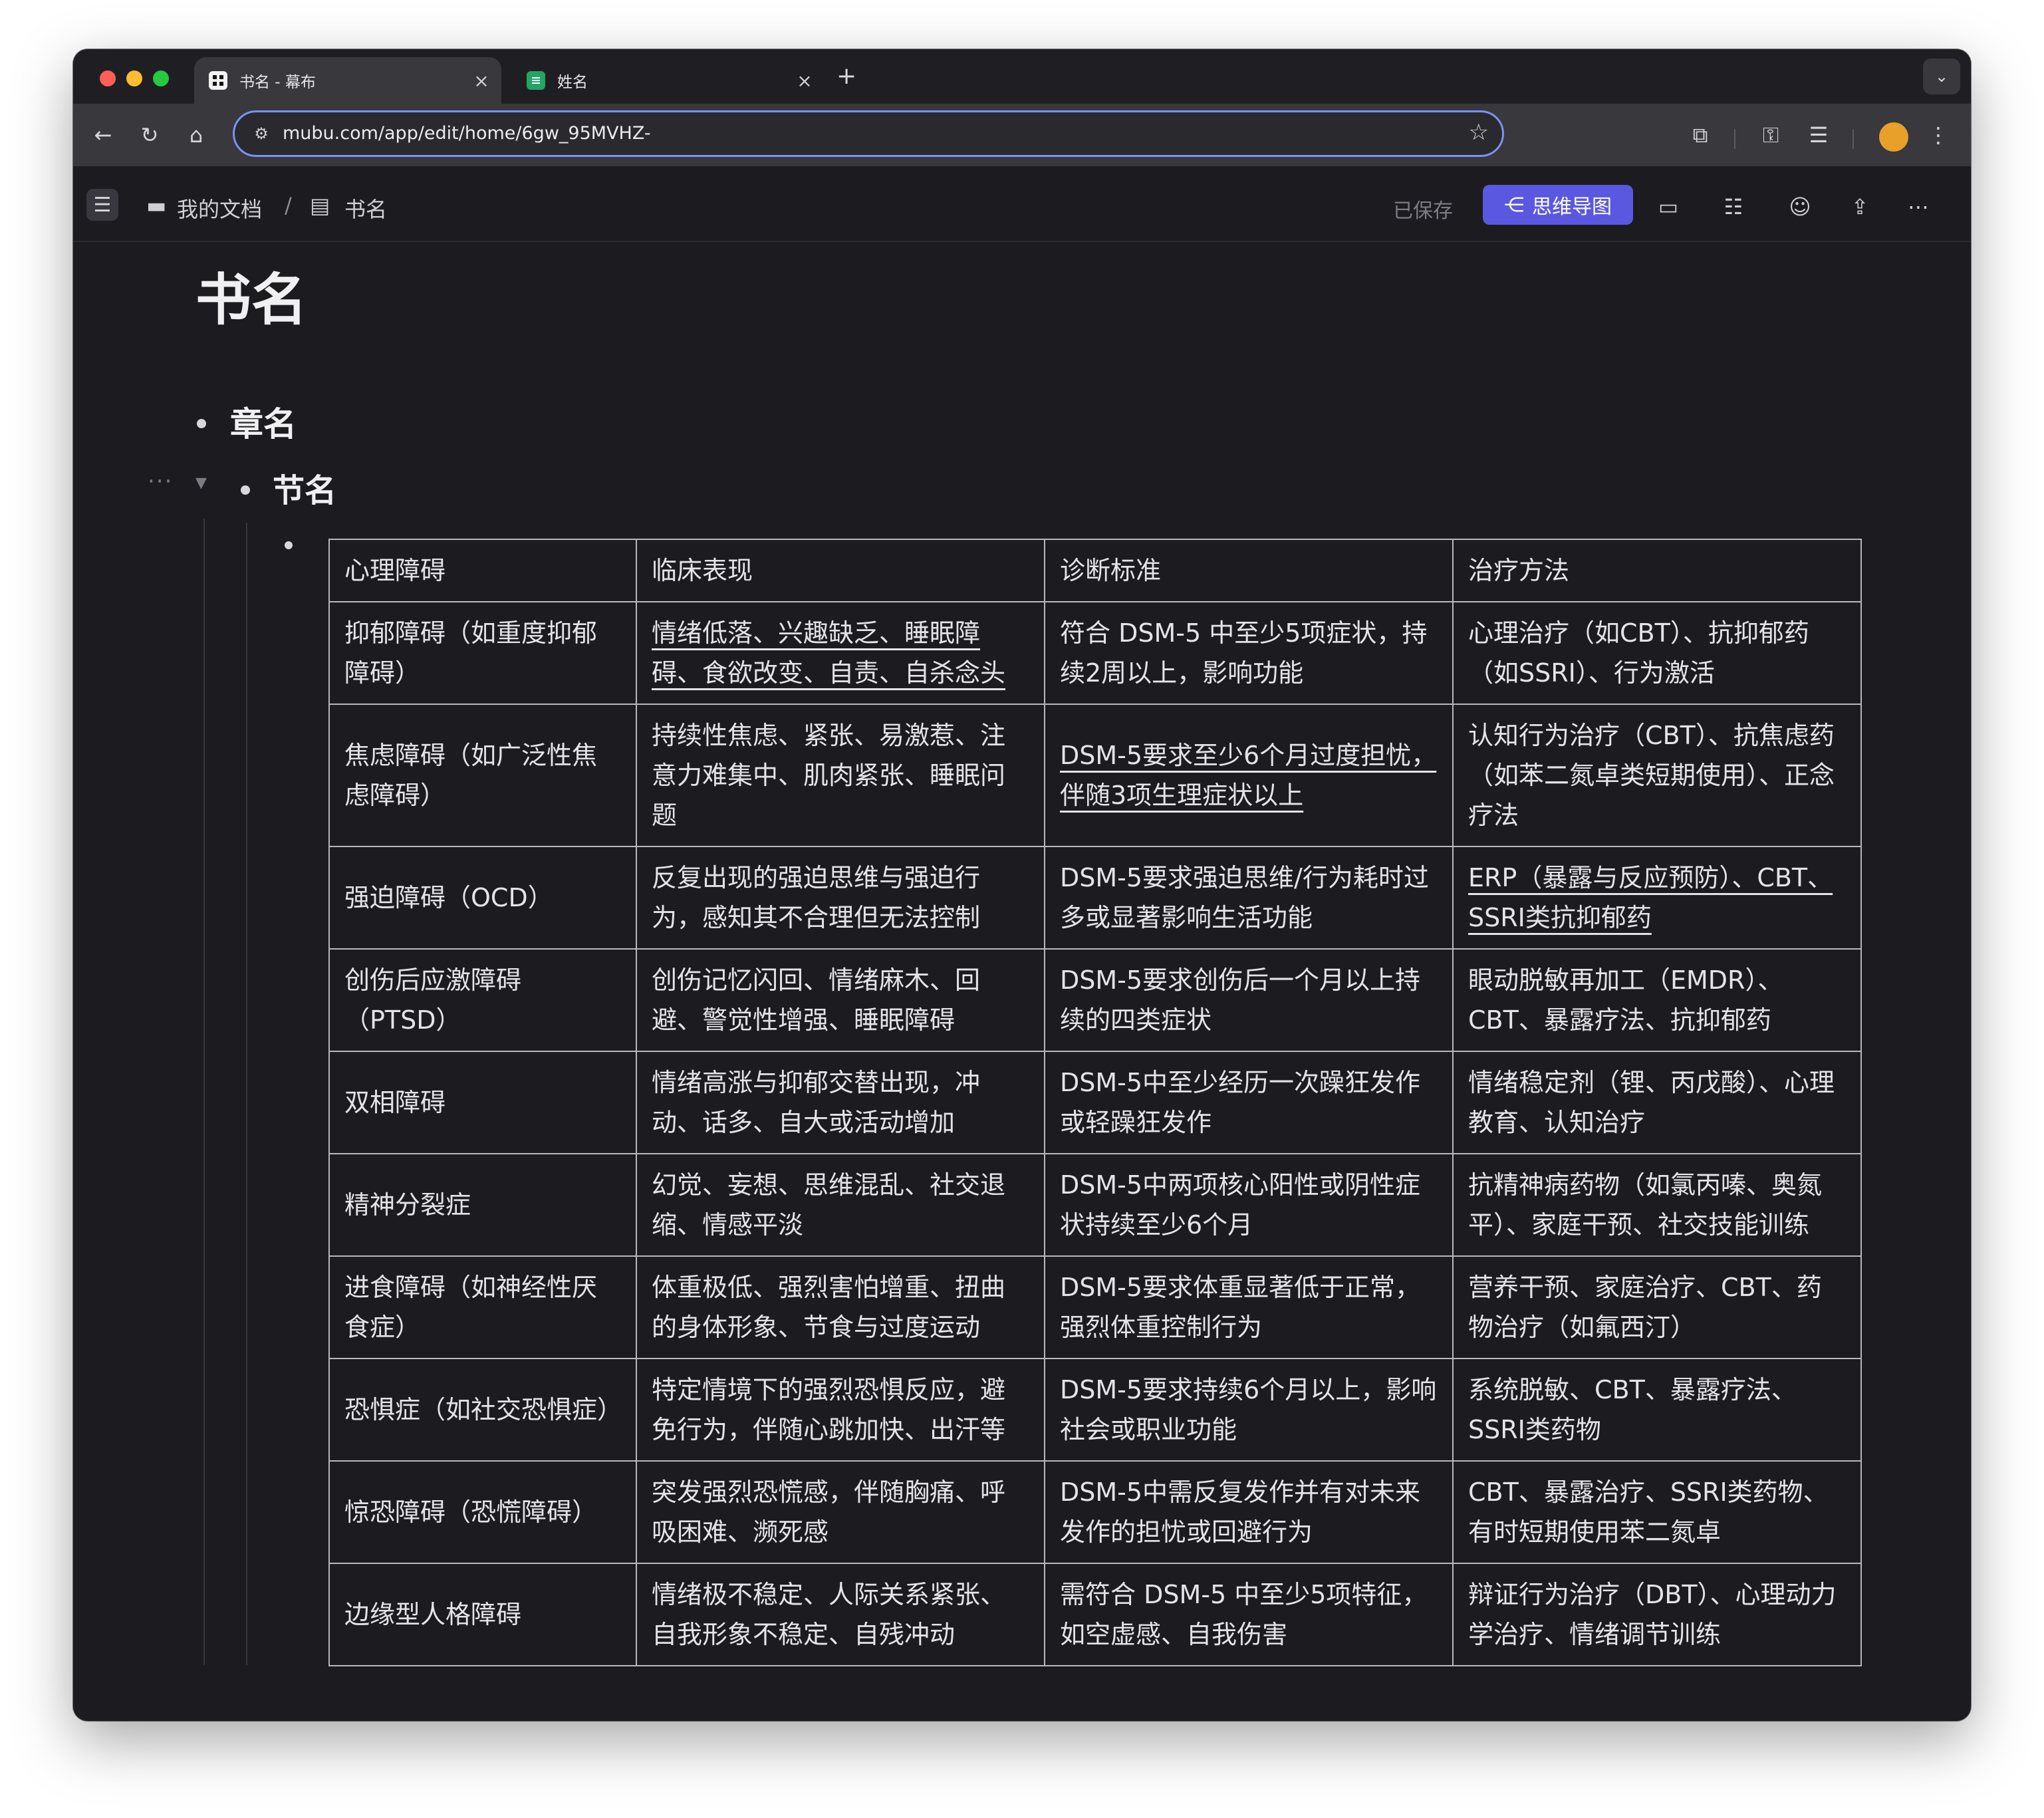  What do you see at coordinates (1818, 135) in the screenshot?
I see `reading-list-icon: ☰` at bounding box center [1818, 135].